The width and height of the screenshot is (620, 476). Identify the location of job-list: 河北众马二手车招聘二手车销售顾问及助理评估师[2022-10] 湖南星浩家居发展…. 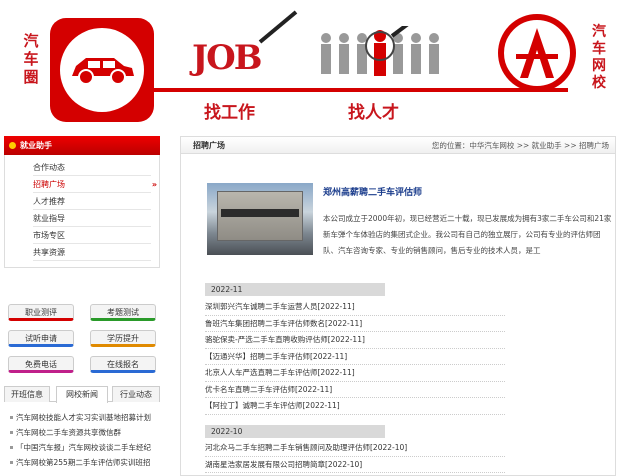
(355, 456).